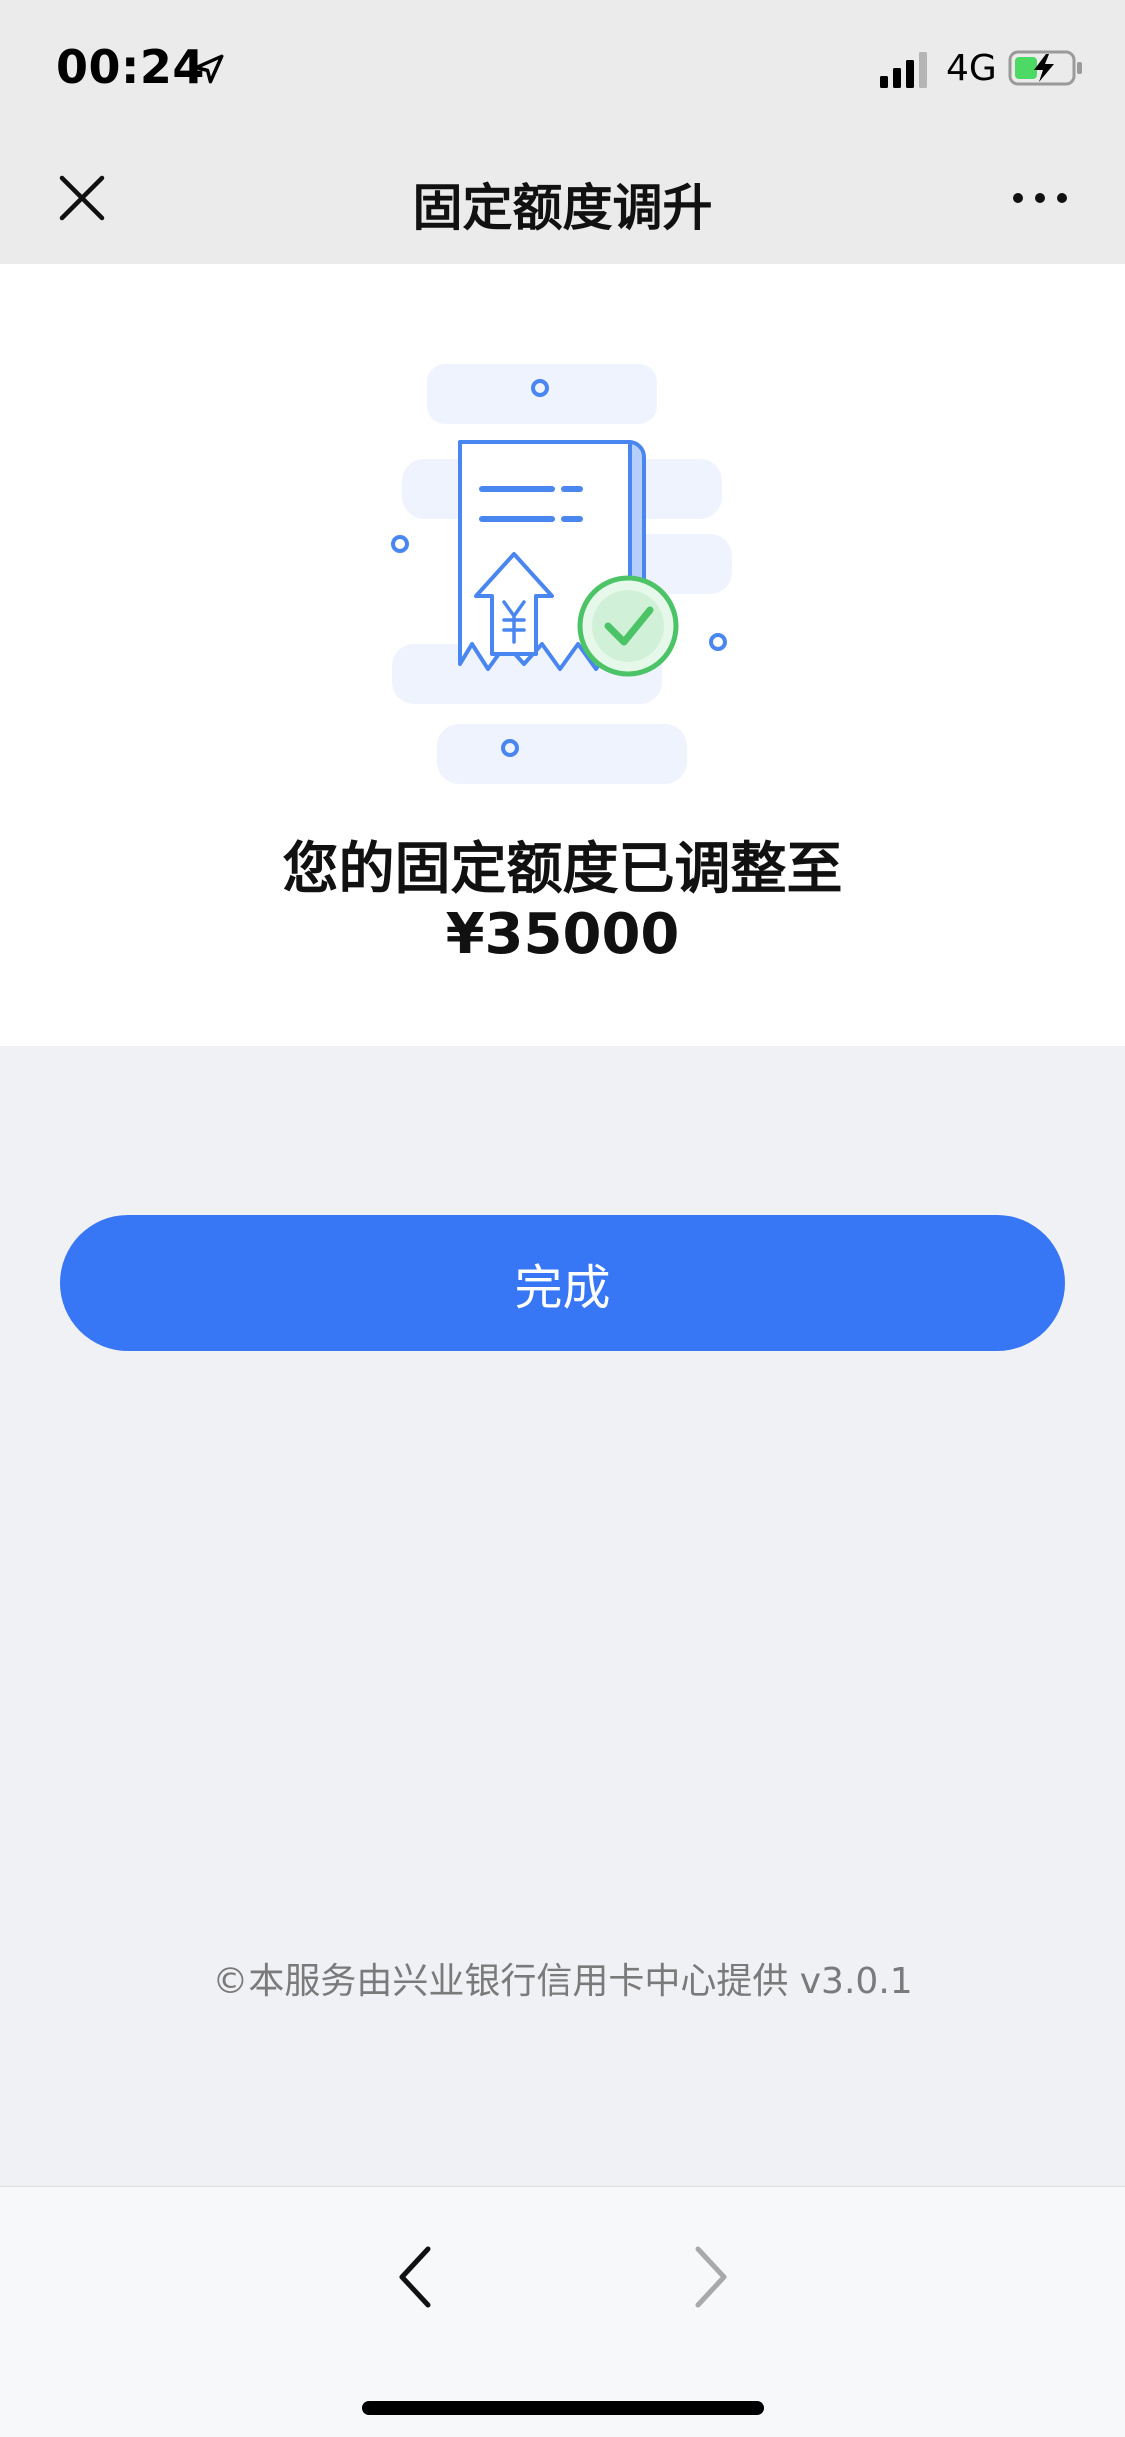  I want to click on signal-icon, so click(903, 70).